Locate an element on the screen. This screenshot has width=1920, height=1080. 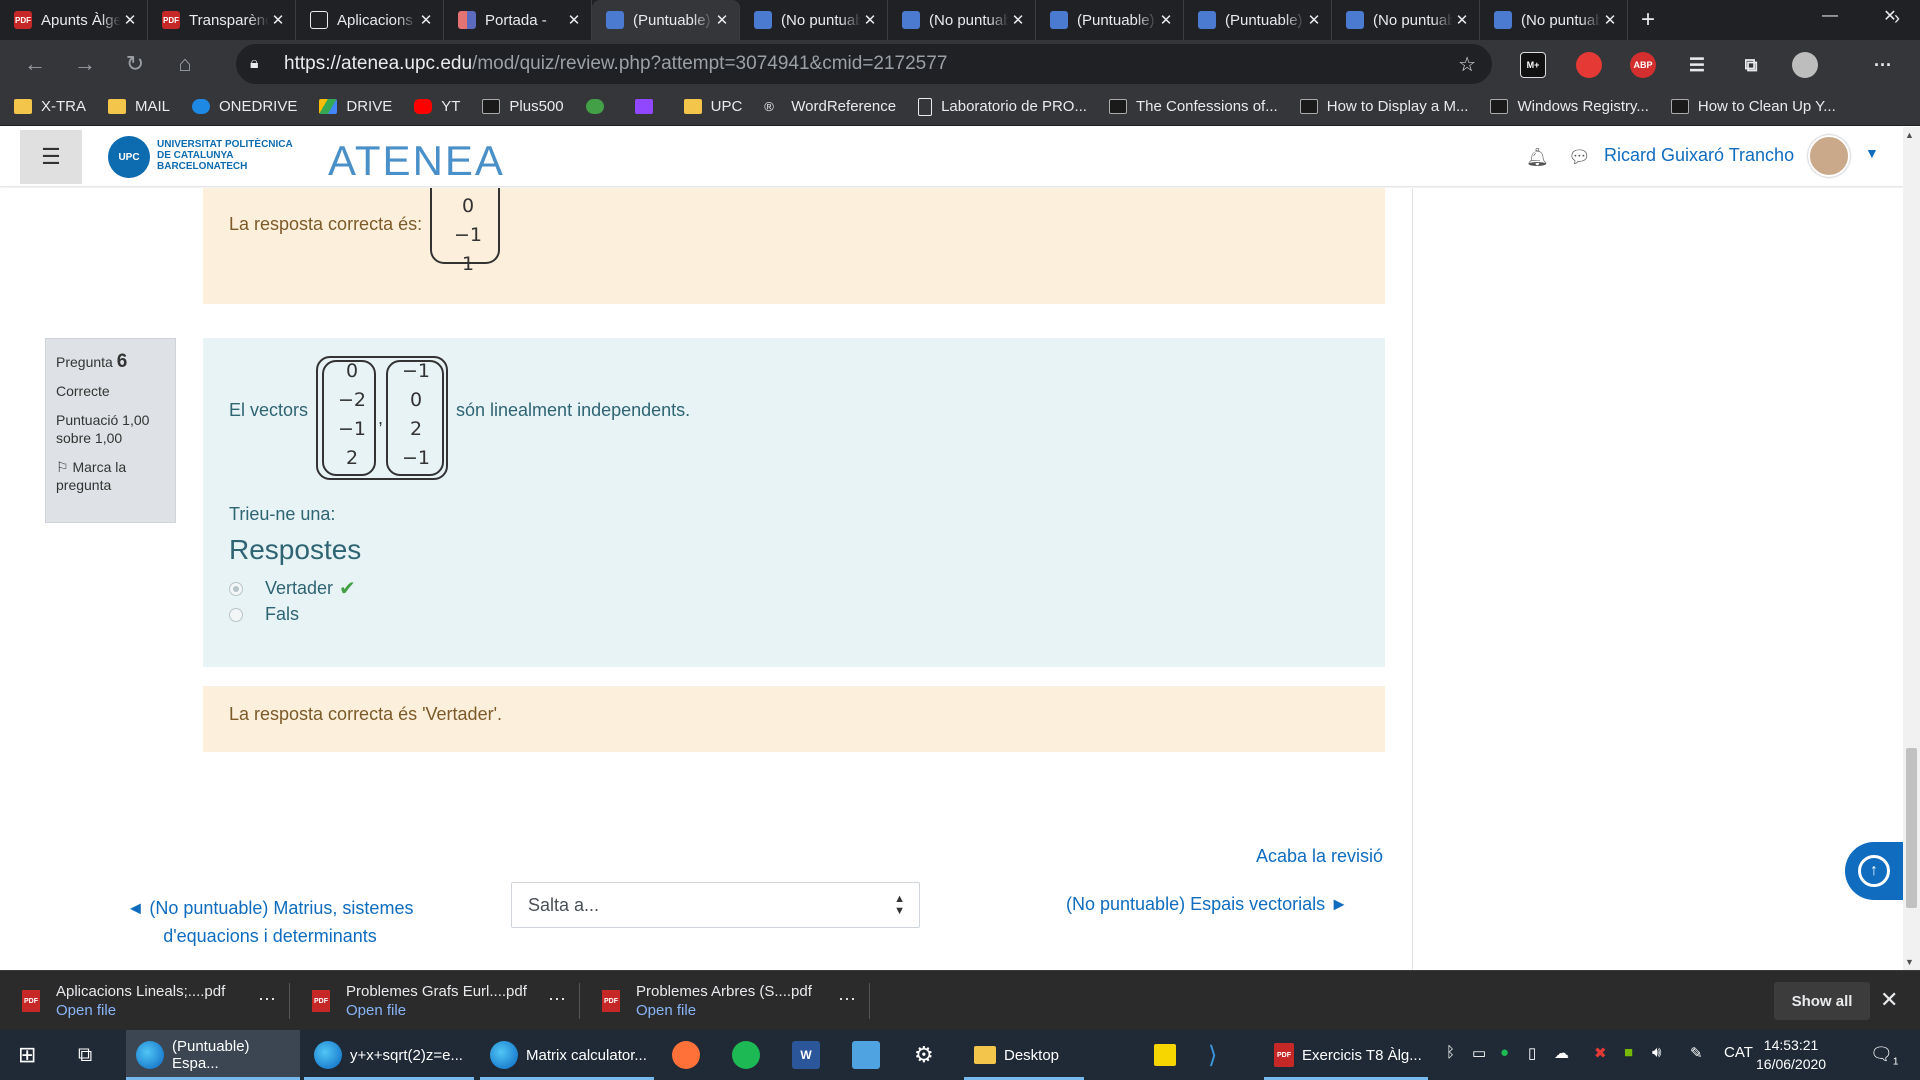
answer-radio is located at coordinates (236, 614).